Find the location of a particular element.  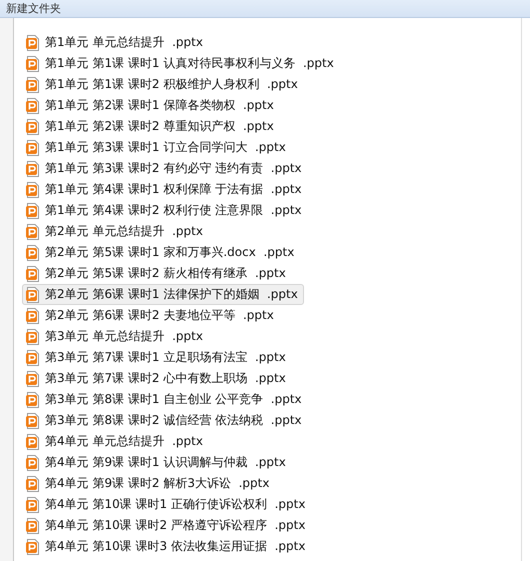

file-item: 第2单元 第6课 课时2 夫妻地位平等 .pptx is located at coordinates (151, 315).